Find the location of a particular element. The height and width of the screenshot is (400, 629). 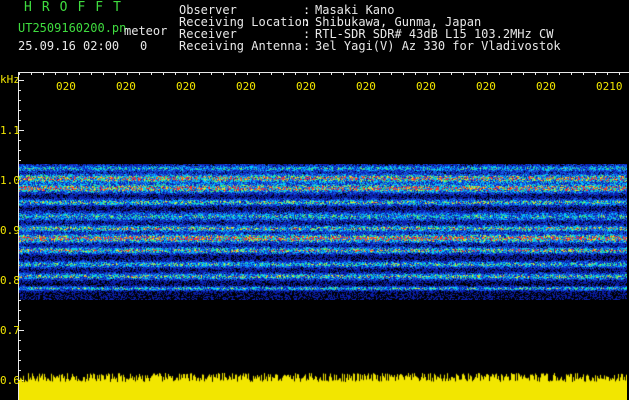

signal-level-strip is located at coordinates (323, 386).